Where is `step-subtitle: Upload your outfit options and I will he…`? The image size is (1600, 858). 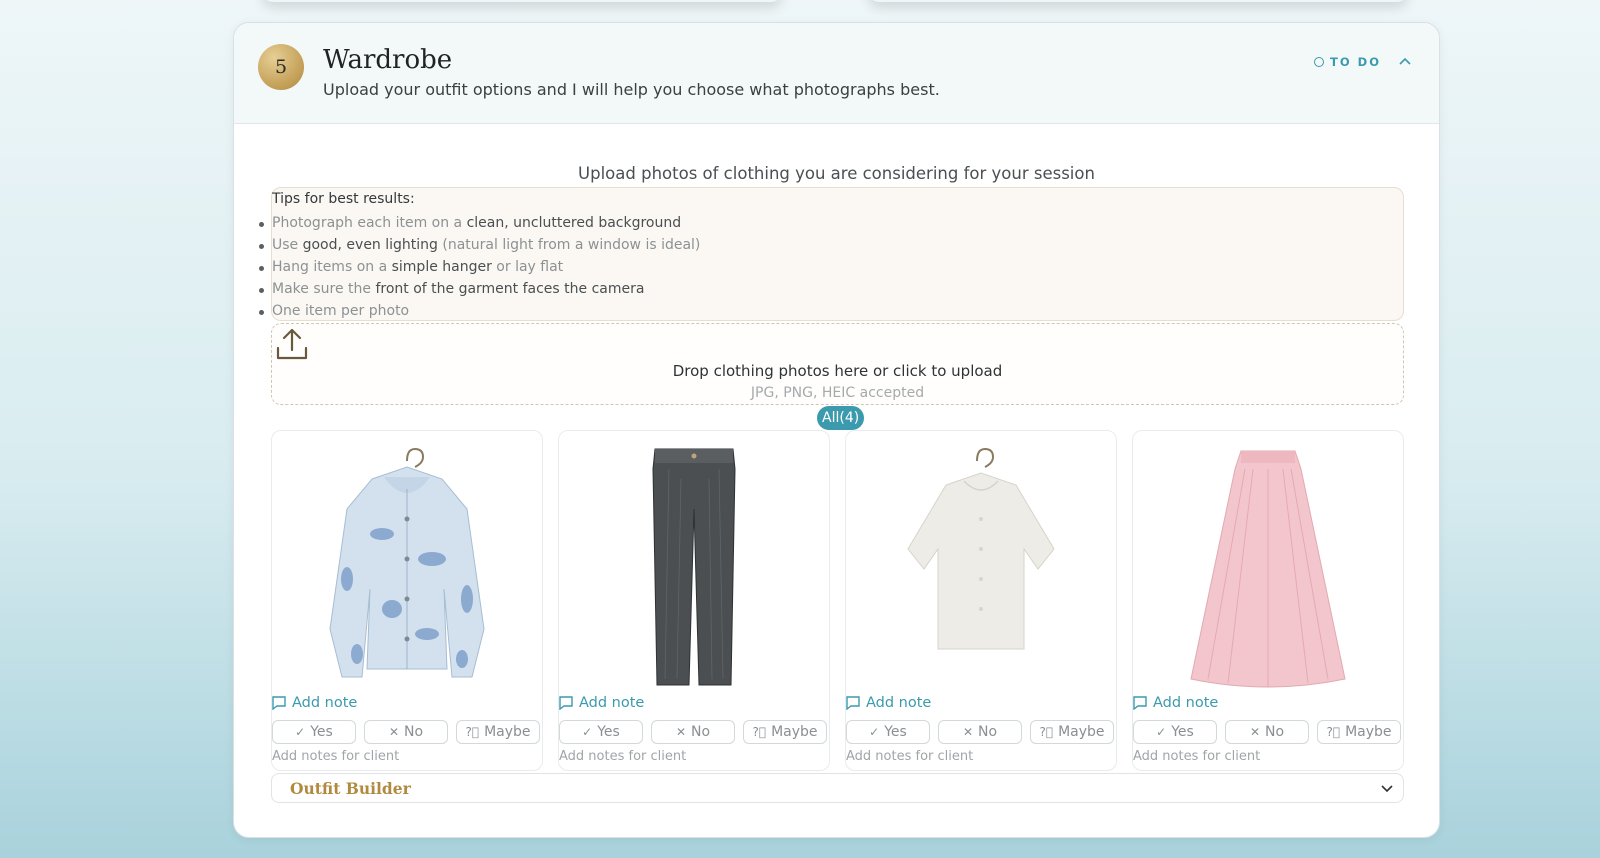
step-subtitle: Upload your outfit options and I will he… is located at coordinates (631, 89).